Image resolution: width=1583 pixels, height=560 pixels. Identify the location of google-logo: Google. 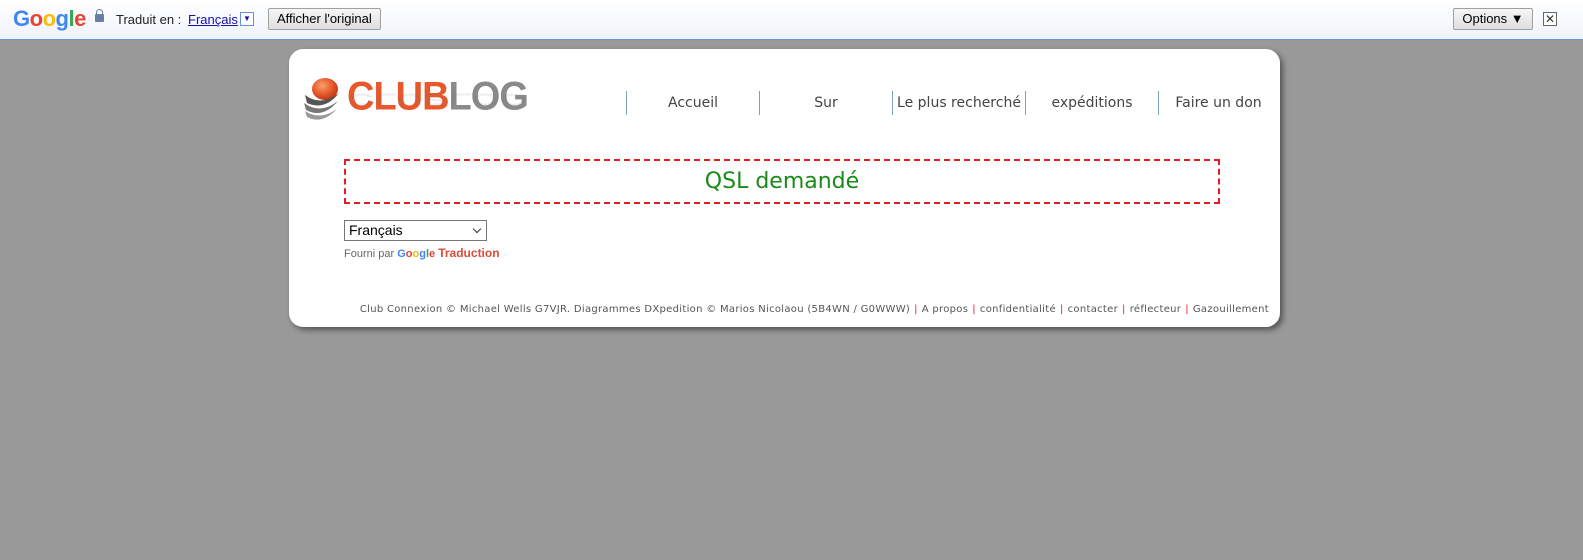
(49, 19).